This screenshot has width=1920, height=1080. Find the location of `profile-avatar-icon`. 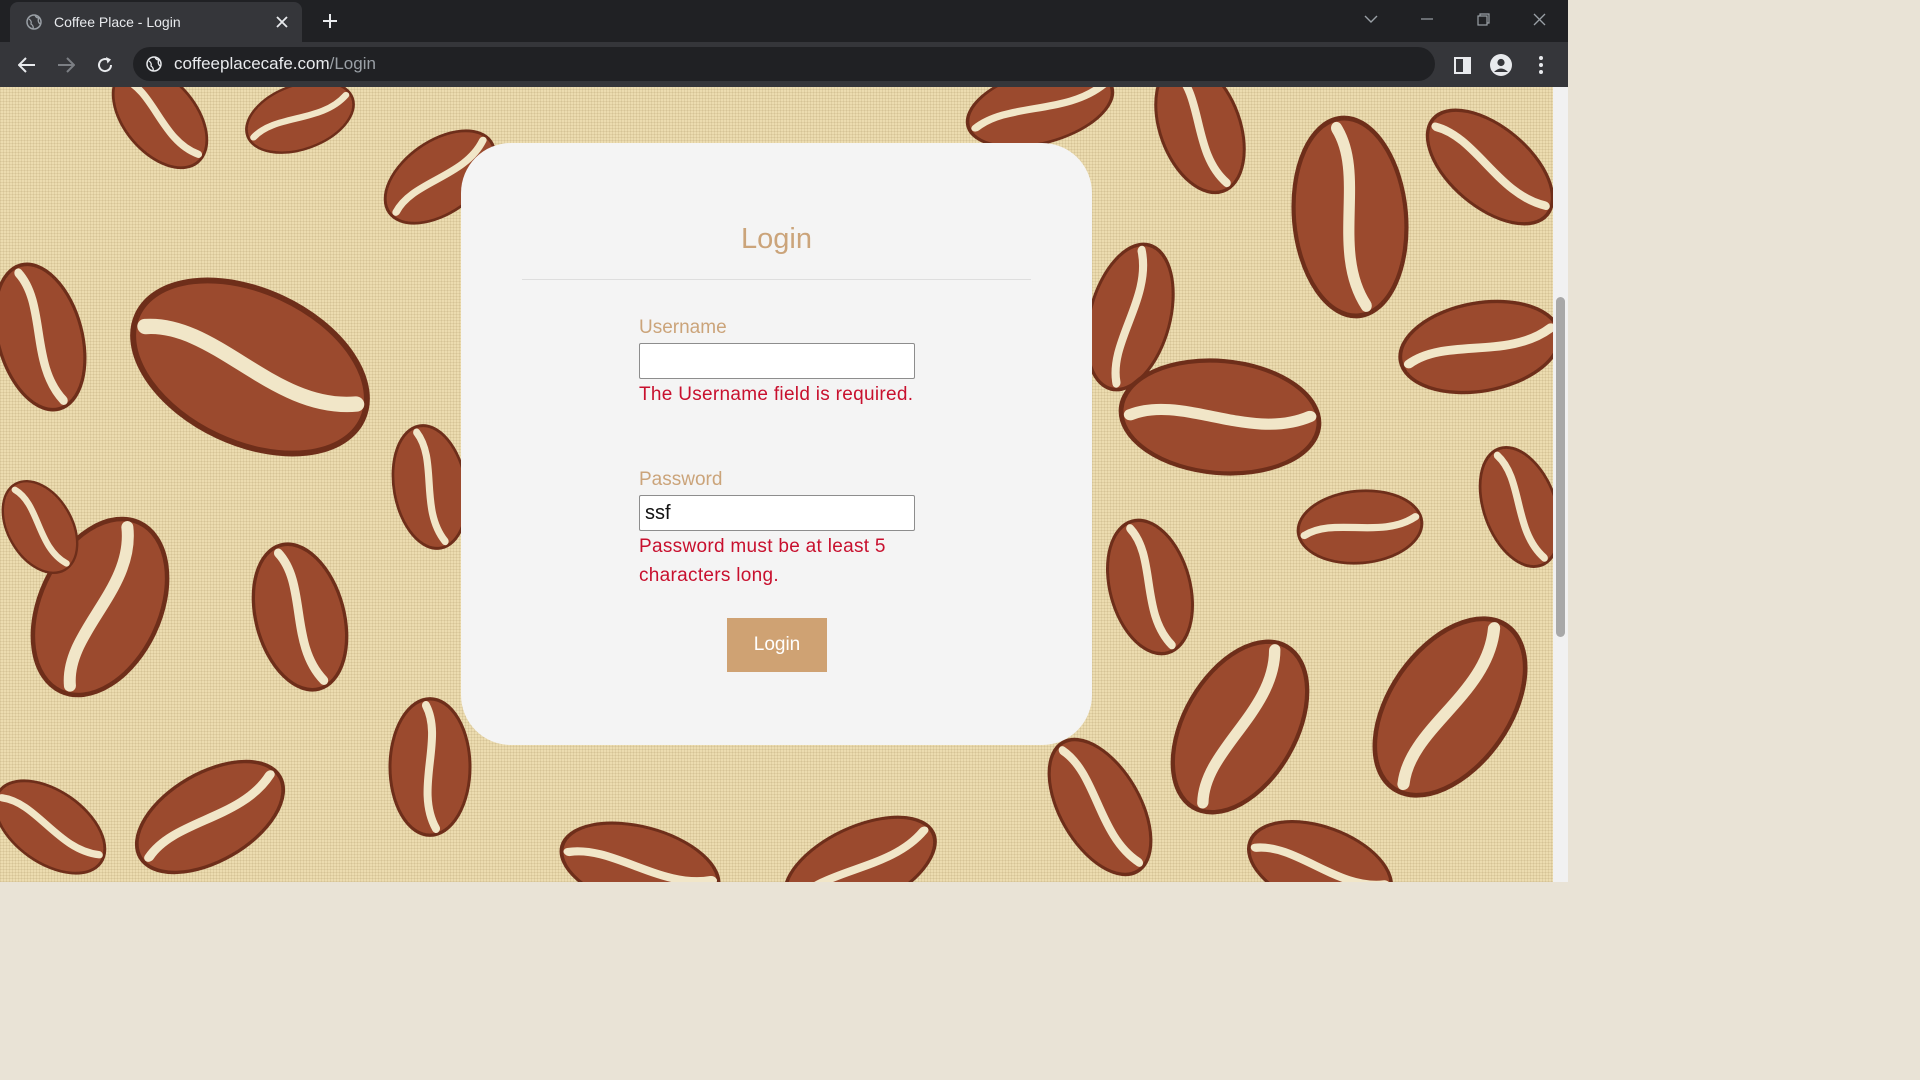

profile-avatar-icon is located at coordinates (1501, 65).